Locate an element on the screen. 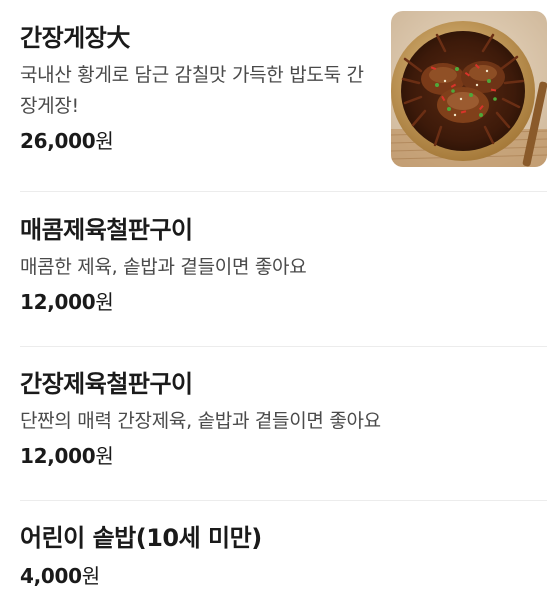 This screenshot has width=559, height=612. soy-sauce-marinated-crab-photo is located at coordinates (469, 89).